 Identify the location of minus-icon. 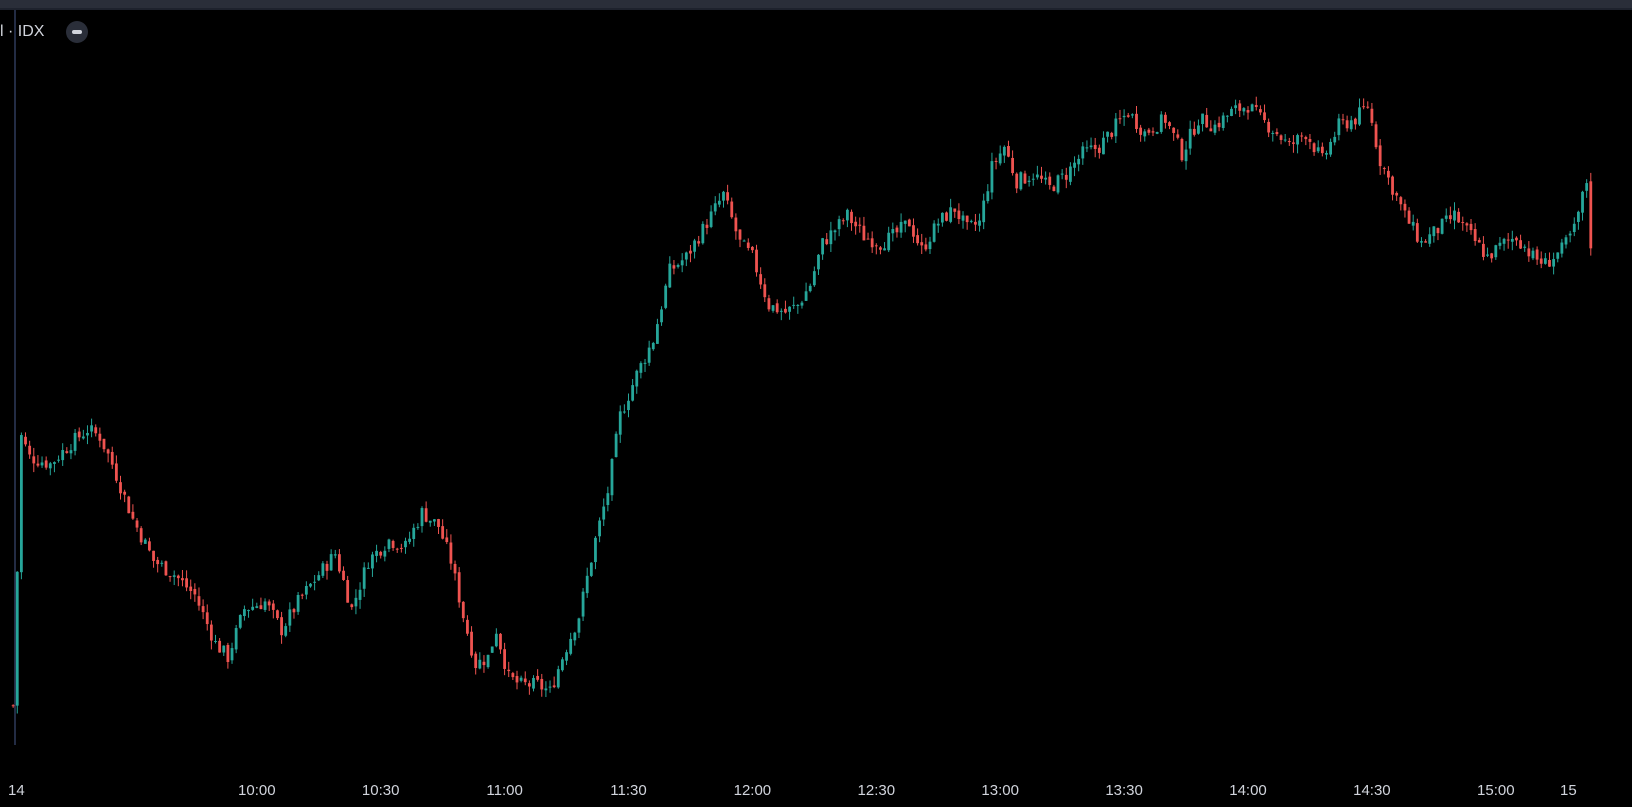
(77, 32).